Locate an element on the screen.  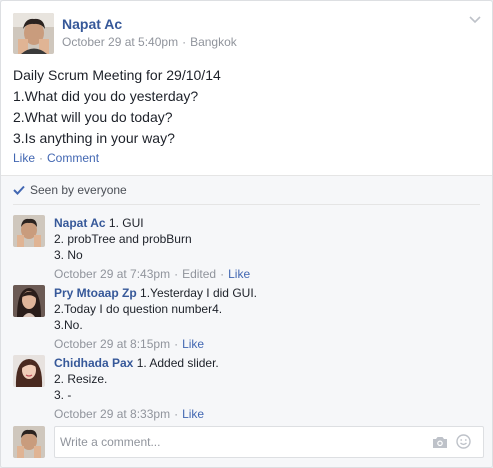
comment-line: 1.Yesterday I did GUI. is located at coordinates (198, 293).